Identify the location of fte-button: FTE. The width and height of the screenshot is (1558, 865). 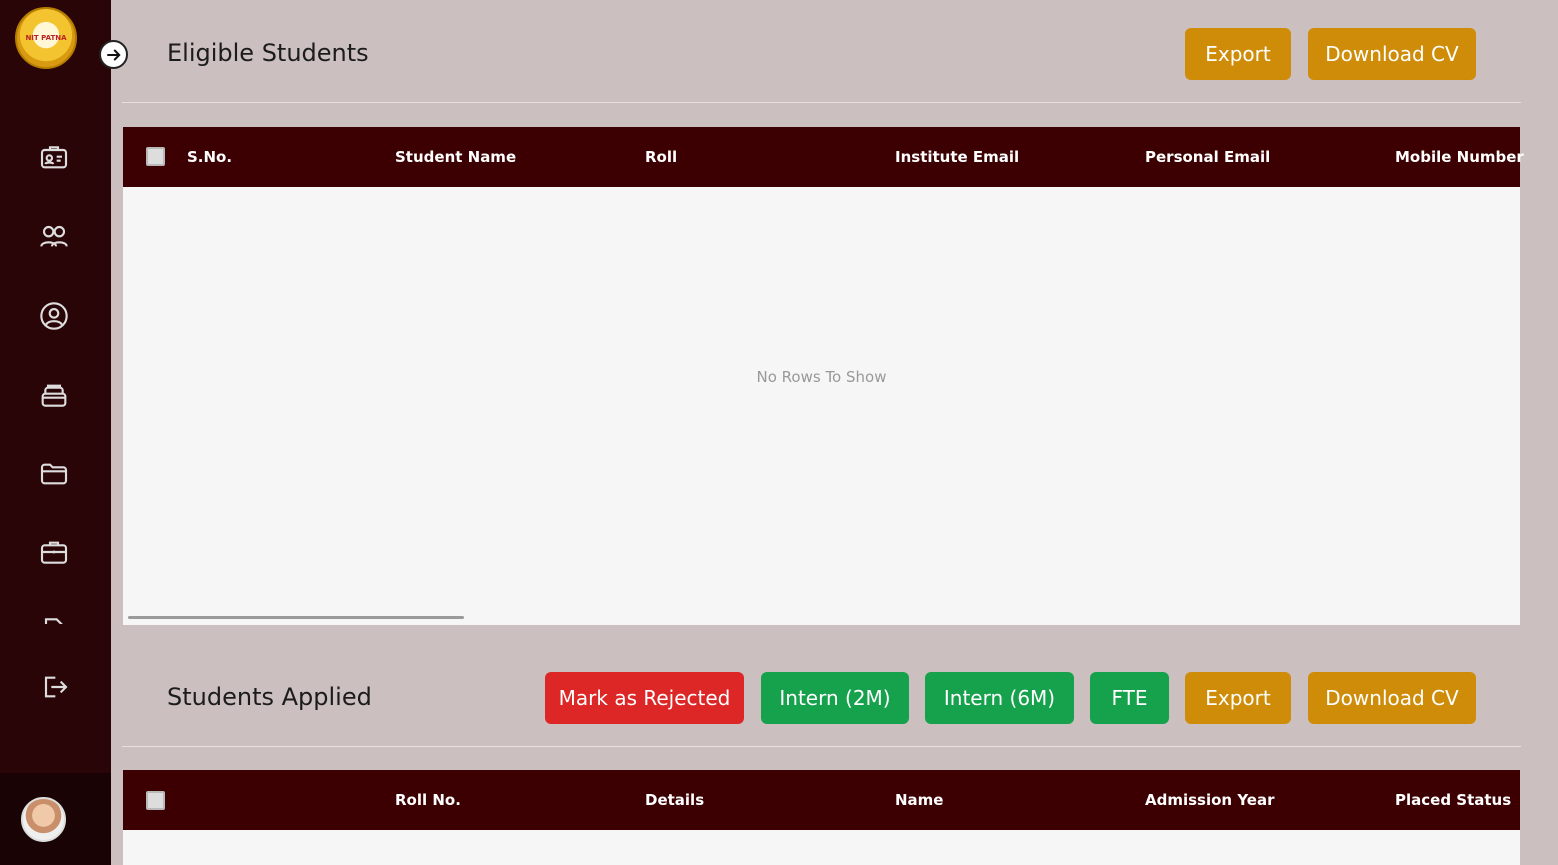
(1129, 698).